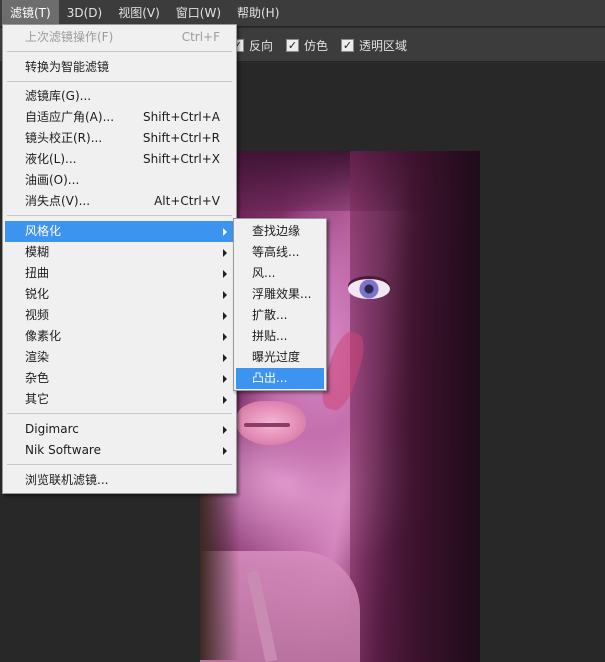 The width and height of the screenshot is (605, 662). What do you see at coordinates (280, 357) in the screenshot?
I see `submenu-item-solarize: 曝光过度` at bounding box center [280, 357].